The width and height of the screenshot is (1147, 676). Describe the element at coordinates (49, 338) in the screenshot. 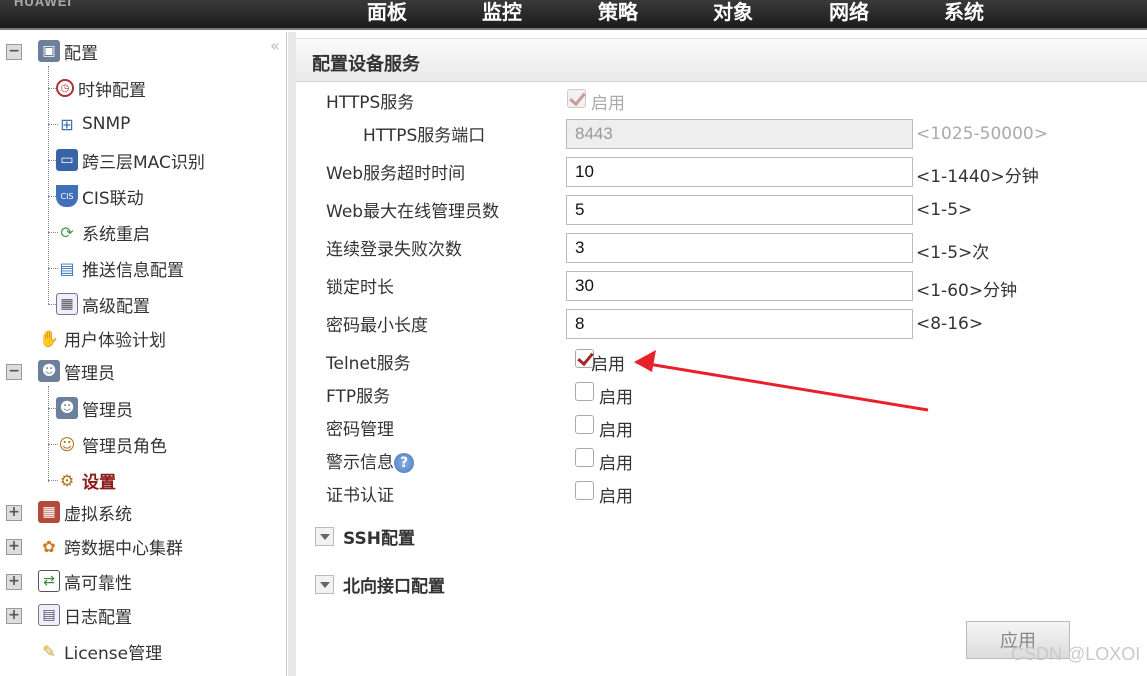

I see `user-experience-icon: ✋` at that location.